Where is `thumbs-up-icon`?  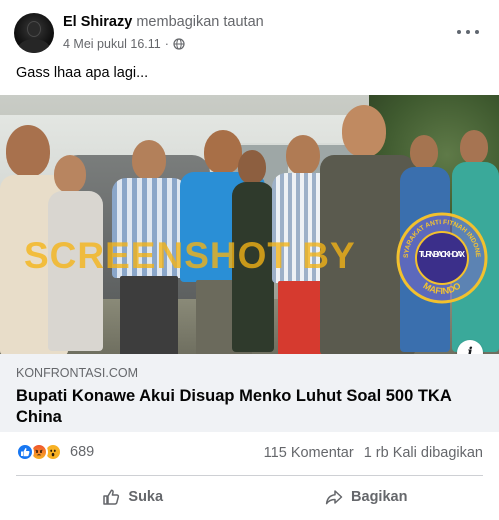 thumbs-up-icon is located at coordinates (111, 497).